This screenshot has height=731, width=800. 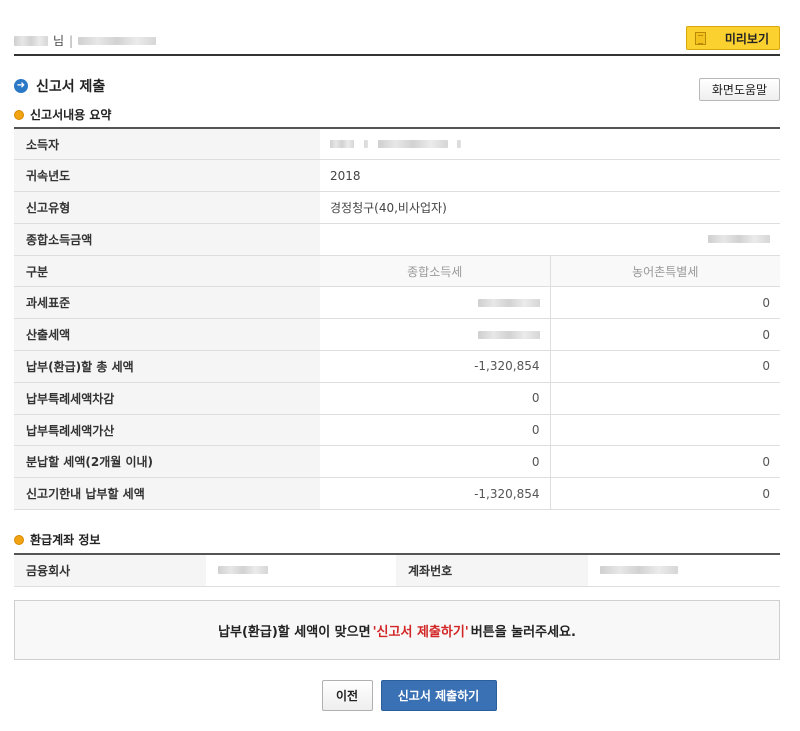 I want to click on notice-highlight: '신고서 제출하기', so click(x=420, y=632).